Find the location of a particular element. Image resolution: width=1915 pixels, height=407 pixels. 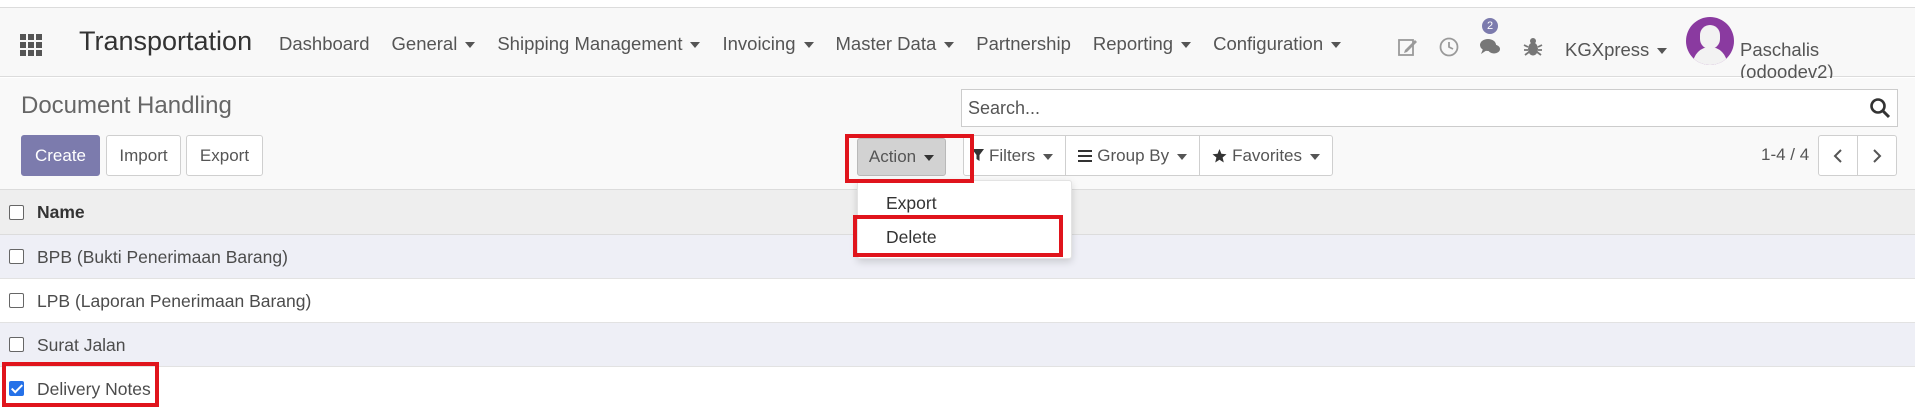

chevron-right-icon is located at coordinates (1877, 155).